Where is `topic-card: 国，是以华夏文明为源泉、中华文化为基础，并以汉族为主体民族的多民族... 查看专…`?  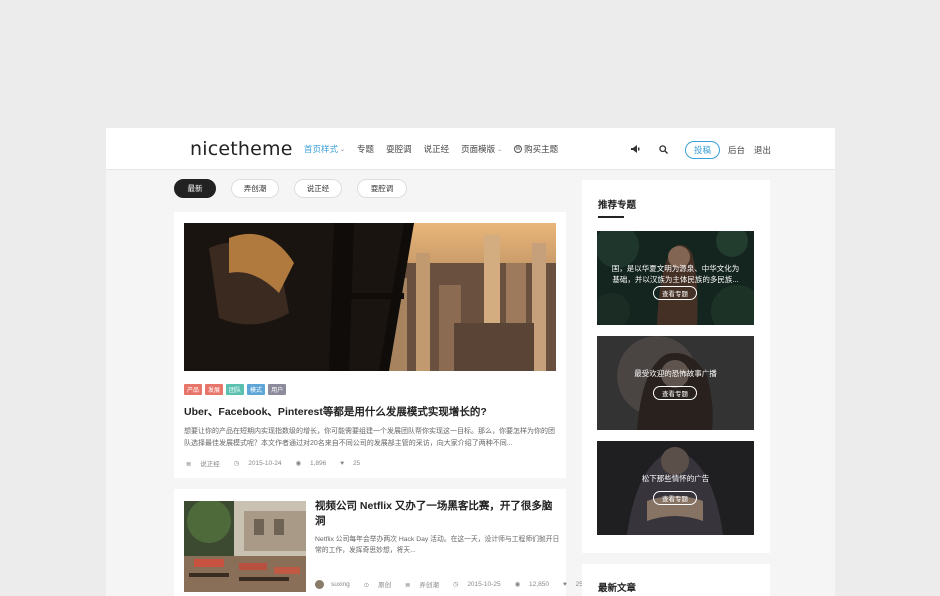 topic-card: 国，是以华夏文明为源泉、中华文化为基础，并以汉族为主体民族的多民族... 查看专… is located at coordinates (675, 278).